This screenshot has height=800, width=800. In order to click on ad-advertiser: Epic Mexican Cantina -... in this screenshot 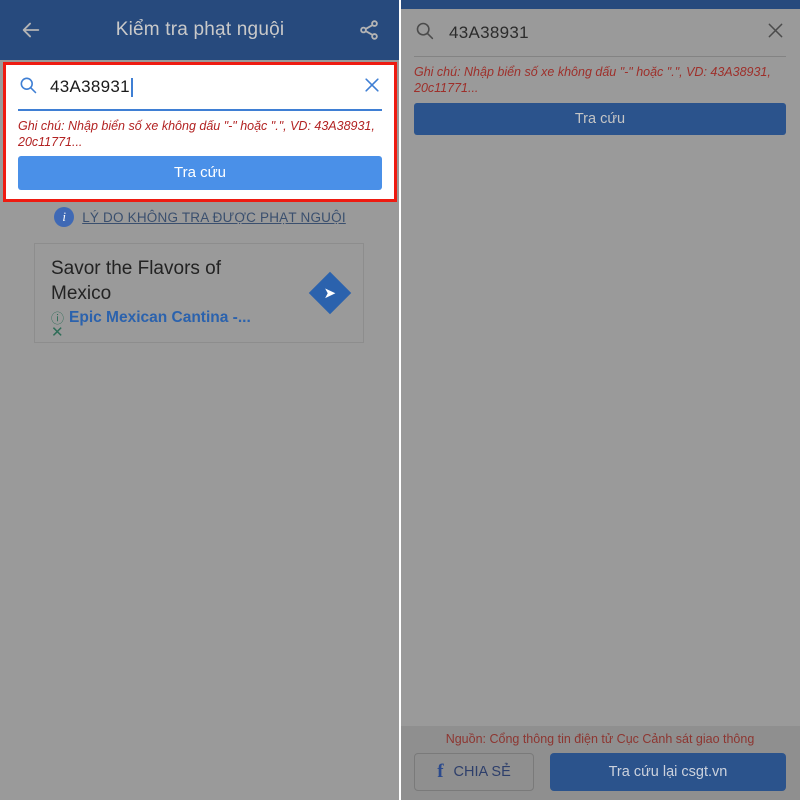, I will do `click(160, 318)`.